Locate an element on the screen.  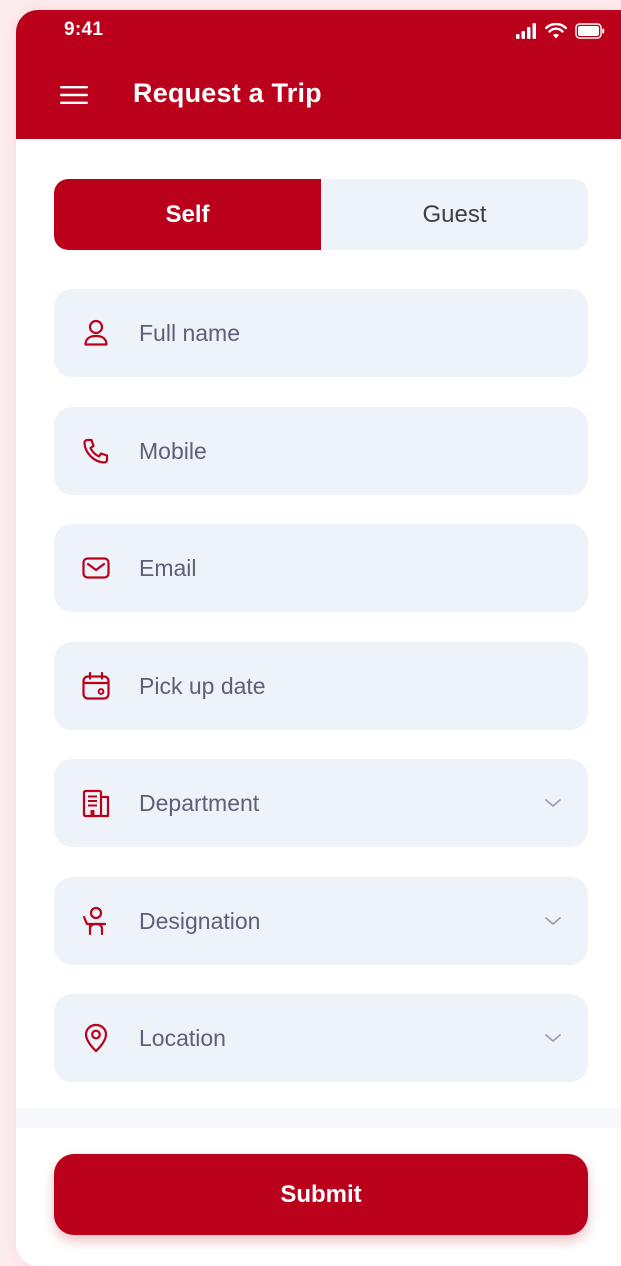
mobile-field: Mobile is located at coordinates (321, 451).